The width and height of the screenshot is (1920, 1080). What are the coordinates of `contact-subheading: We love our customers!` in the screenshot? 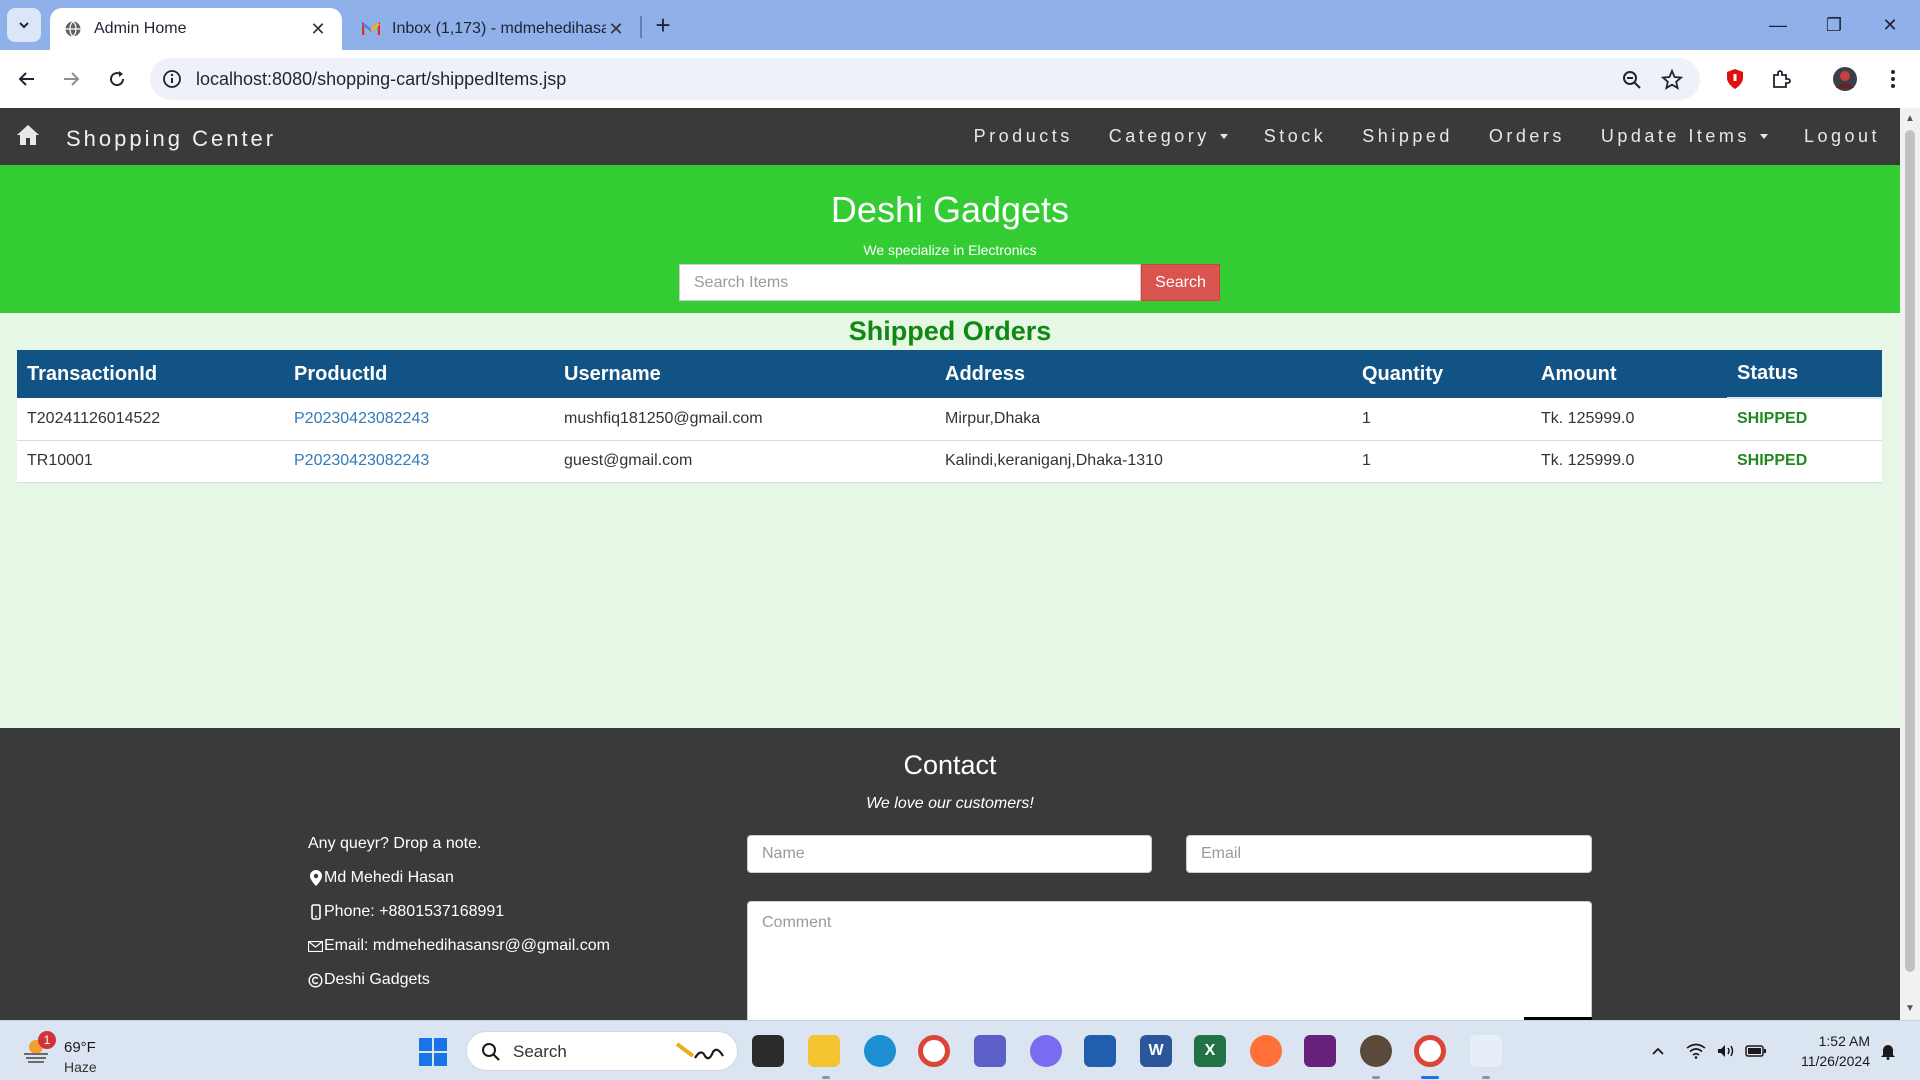 It's located at (950, 803).